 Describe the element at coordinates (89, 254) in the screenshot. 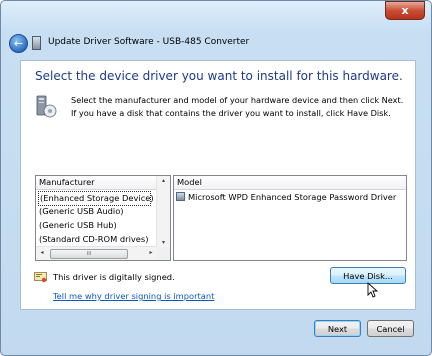

I see `horizontal-scroll-thumb: III` at that location.